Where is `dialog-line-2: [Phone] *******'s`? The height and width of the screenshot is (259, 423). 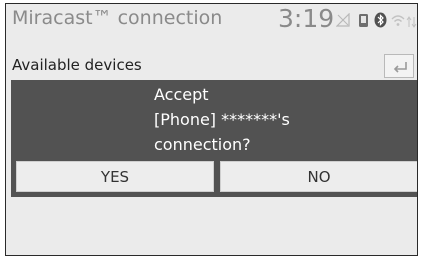 dialog-line-2: [Phone] *******'s is located at coordinates (222, 119).